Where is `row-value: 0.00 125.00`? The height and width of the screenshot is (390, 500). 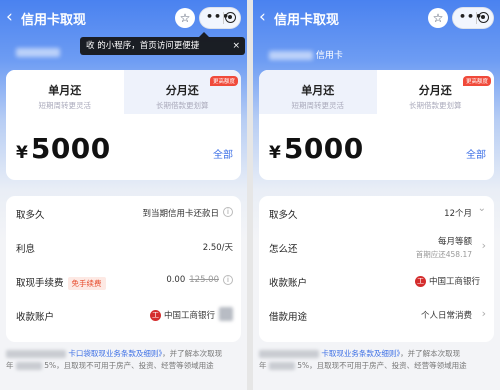
row-value: 0.00 125.00 is located at coordinates (192, 280).